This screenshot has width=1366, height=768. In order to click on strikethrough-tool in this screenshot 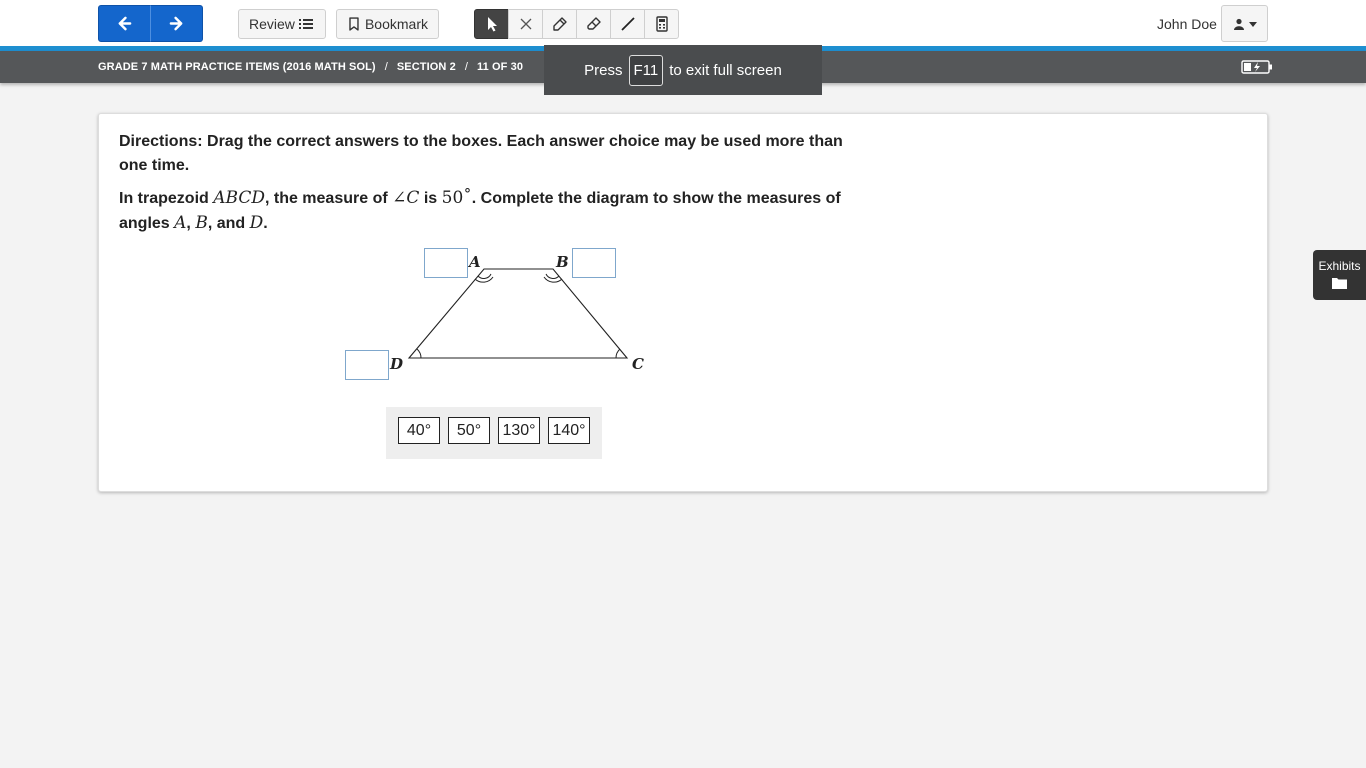, I will do `click(525, 24)`.